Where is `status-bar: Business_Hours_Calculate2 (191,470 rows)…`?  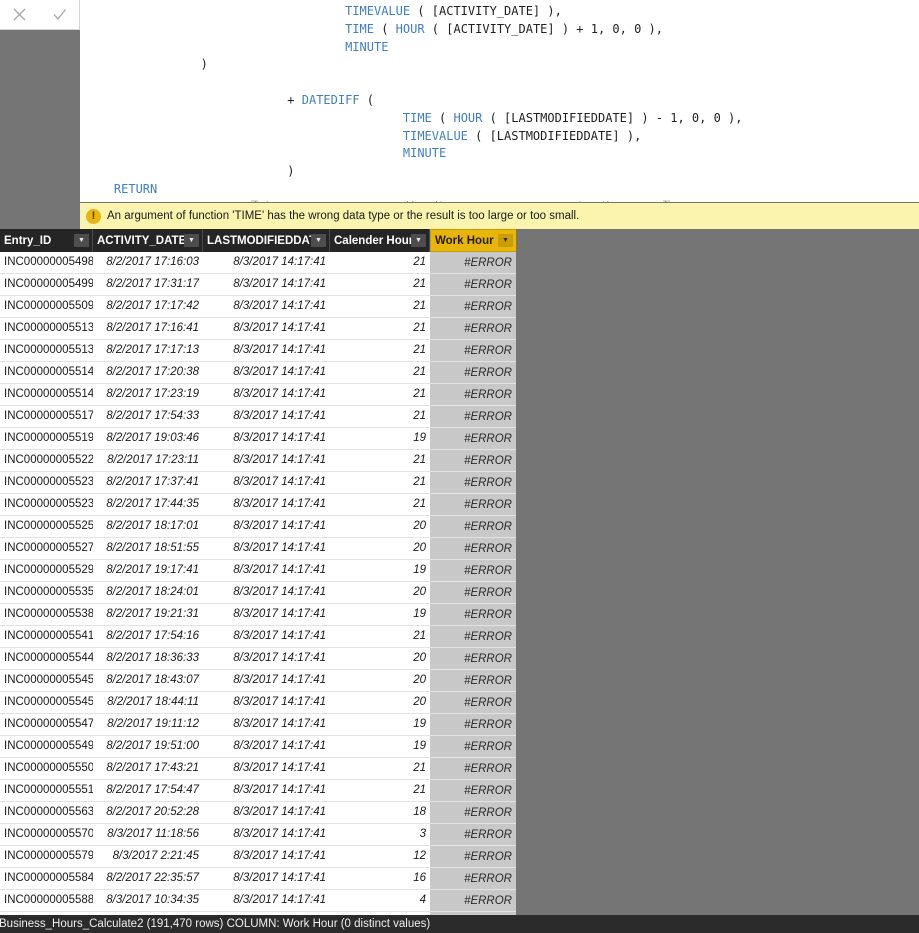
status-bar: Business_Hours_Calculate2 (191,470 rows)… is located at coordinates (459, 924).